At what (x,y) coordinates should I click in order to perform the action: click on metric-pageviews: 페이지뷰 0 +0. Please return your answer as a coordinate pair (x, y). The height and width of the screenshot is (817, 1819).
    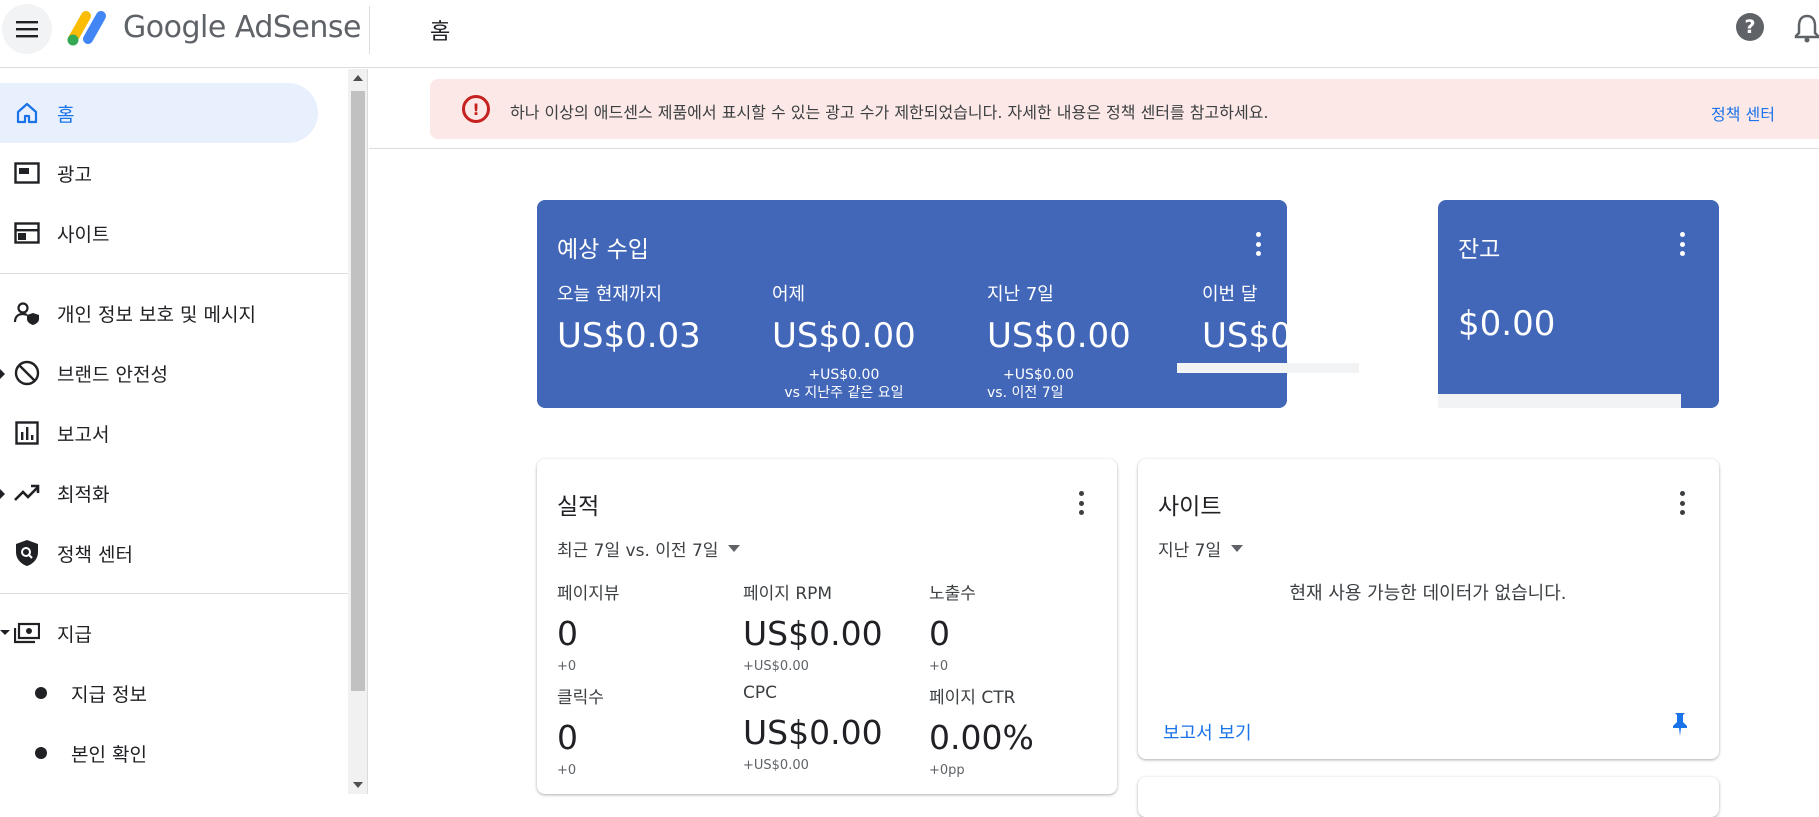
    Looking at the image, I should click on (588, 626).